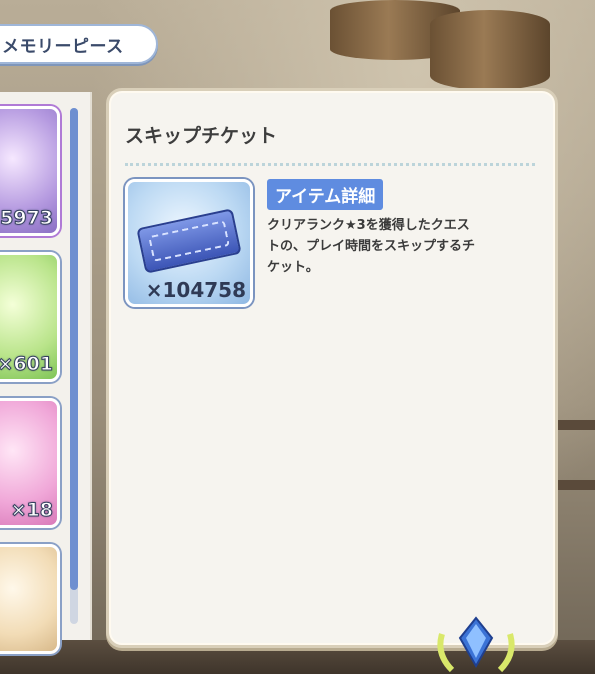 Image resolution: width=595 pixels, height=674 pixels. What do you see at coordinates (63, 46) in the screenshot?
I see `screen-title: メモリーピース` at bounding box center [63, 46].